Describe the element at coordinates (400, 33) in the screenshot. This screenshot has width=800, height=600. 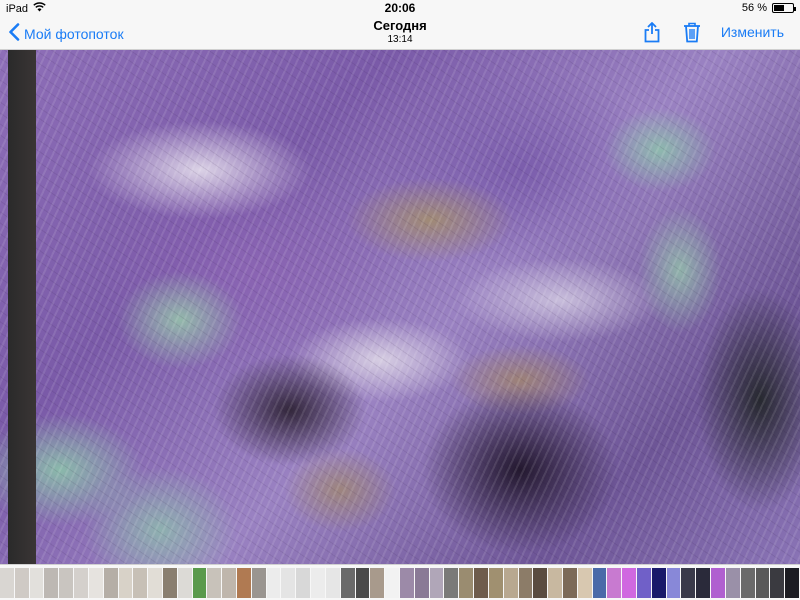
I see `navigation-bar: Мой фотопоток Сегодня 13:14 Изменить` at that location.